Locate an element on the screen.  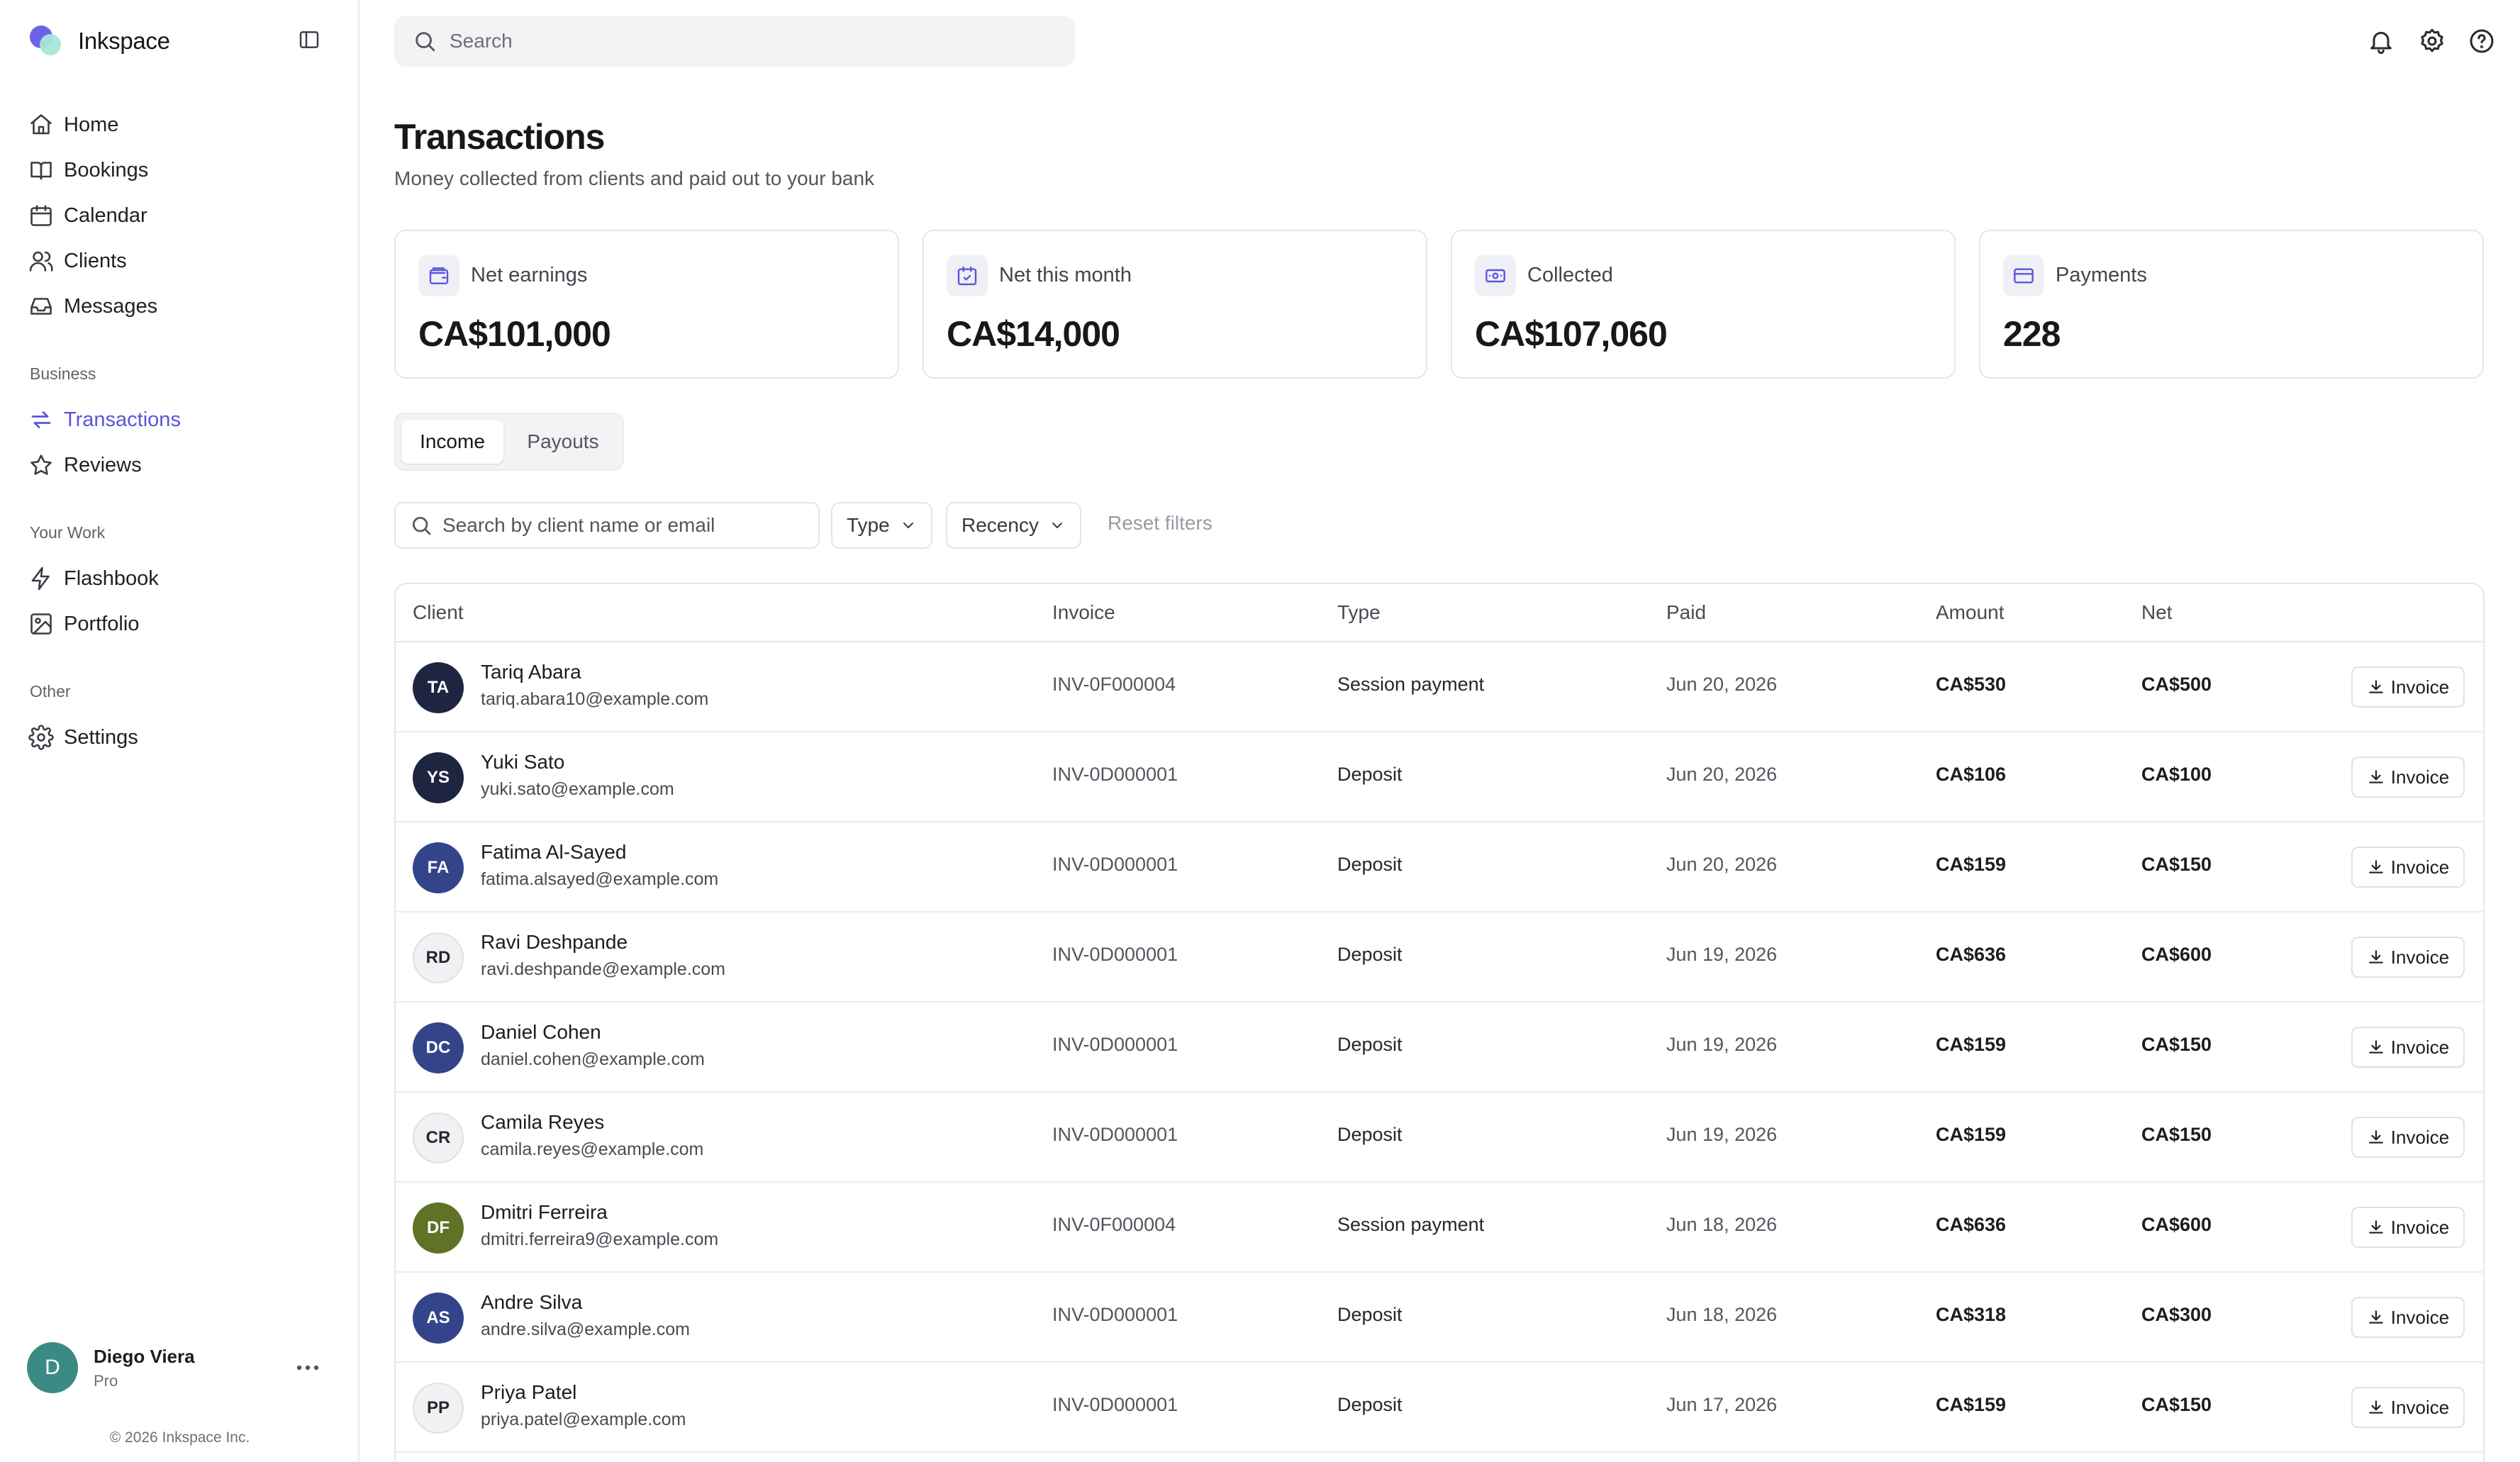
paid-date: Jun 19, 2026 is located at coordinates (1722, 1044).